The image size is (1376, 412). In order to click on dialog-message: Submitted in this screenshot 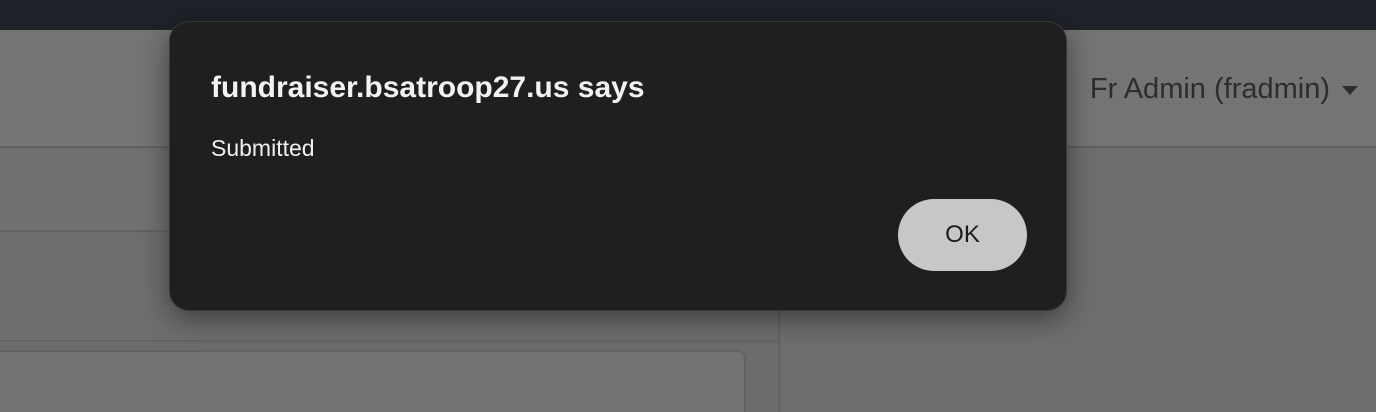, I will do `click(263, 148)`.